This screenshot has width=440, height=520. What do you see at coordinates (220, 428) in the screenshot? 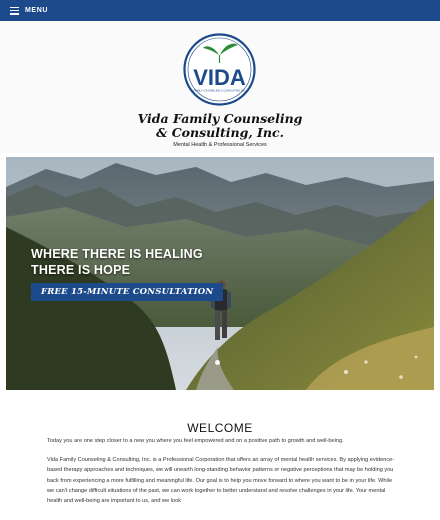
I see `welcome-heading: WELCOME` at bounding box center [220, 428].